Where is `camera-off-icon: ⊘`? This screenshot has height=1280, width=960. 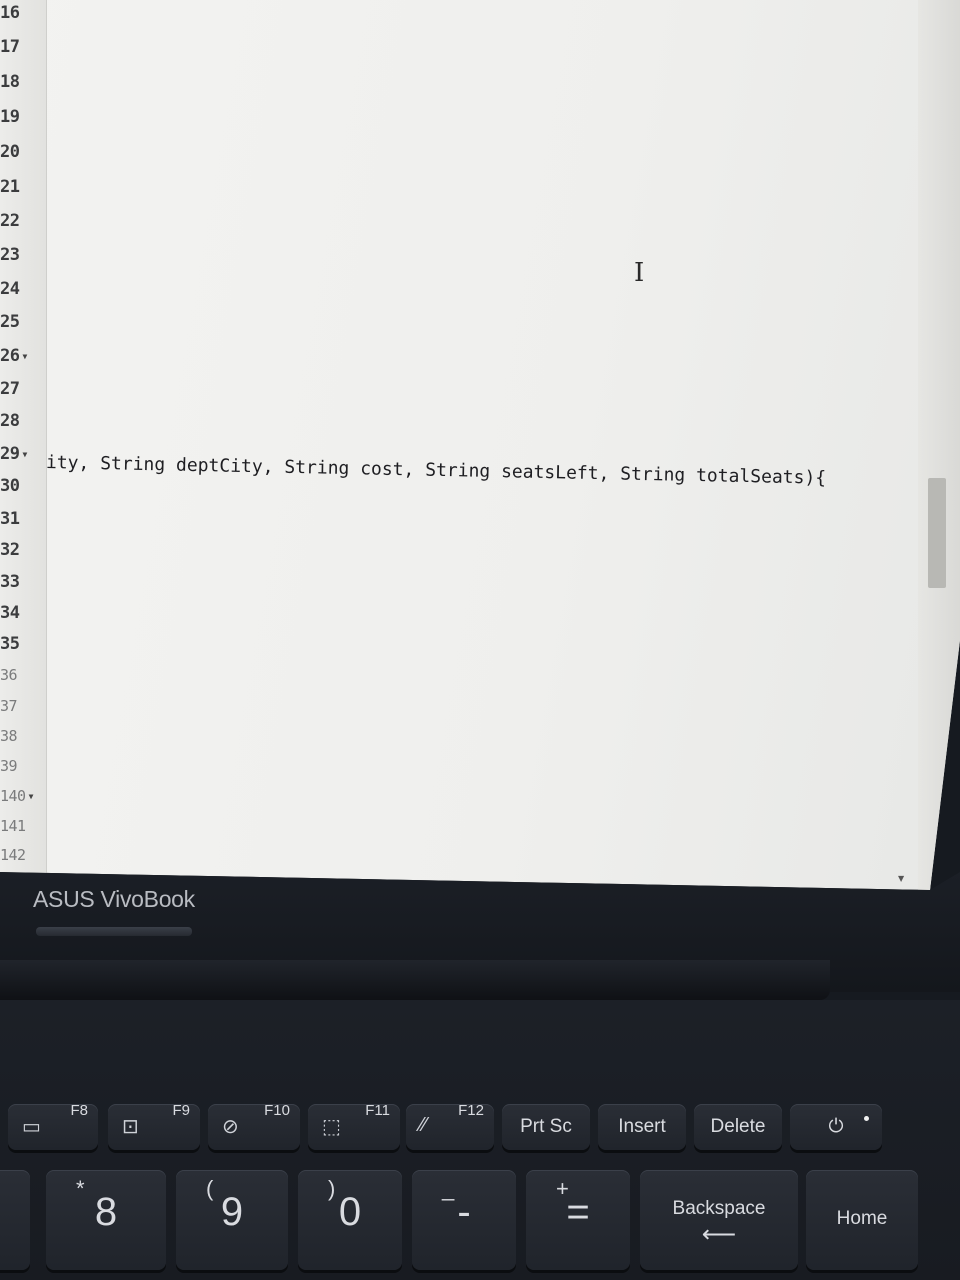 camera-off-icon: ⊘ is located at coordinates (230, 1127).